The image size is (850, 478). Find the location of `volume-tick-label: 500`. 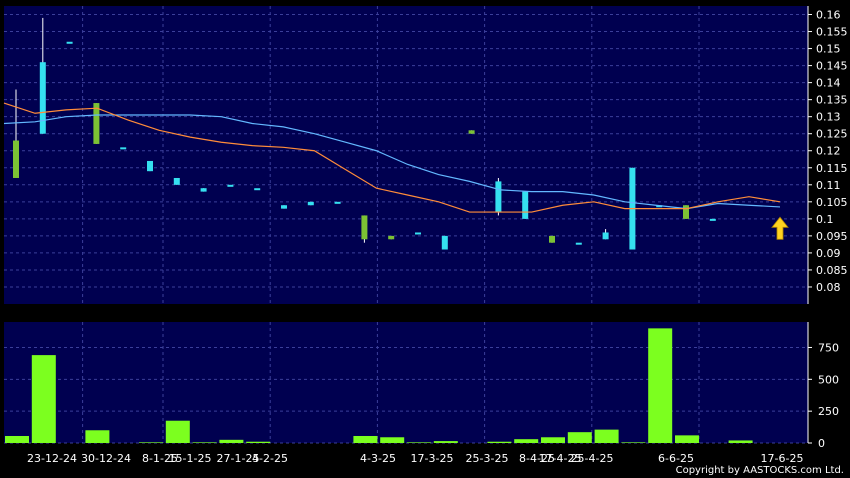

volume-tick-label: 500 is located at coordinates (828, 379).